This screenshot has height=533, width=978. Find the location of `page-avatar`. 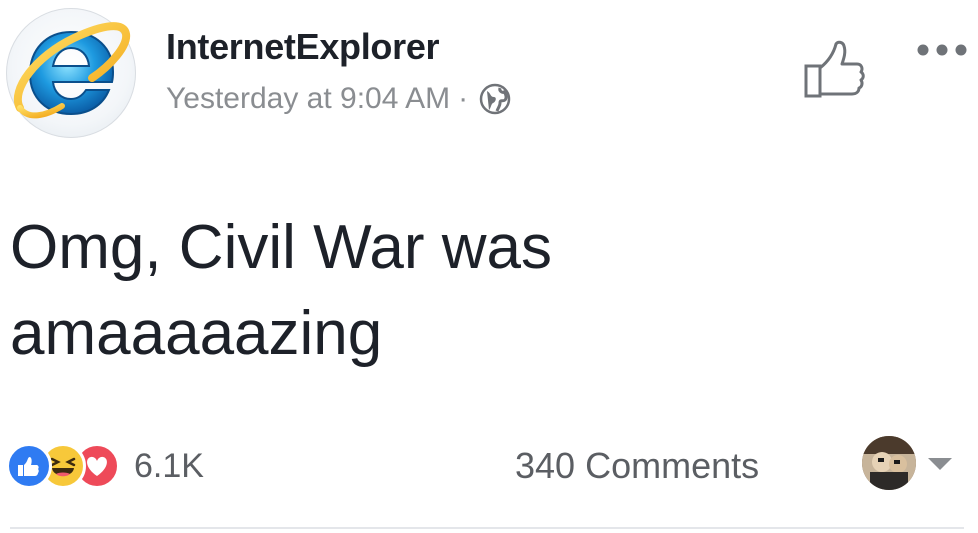

page-avatar is located at coordinates (71, 73).